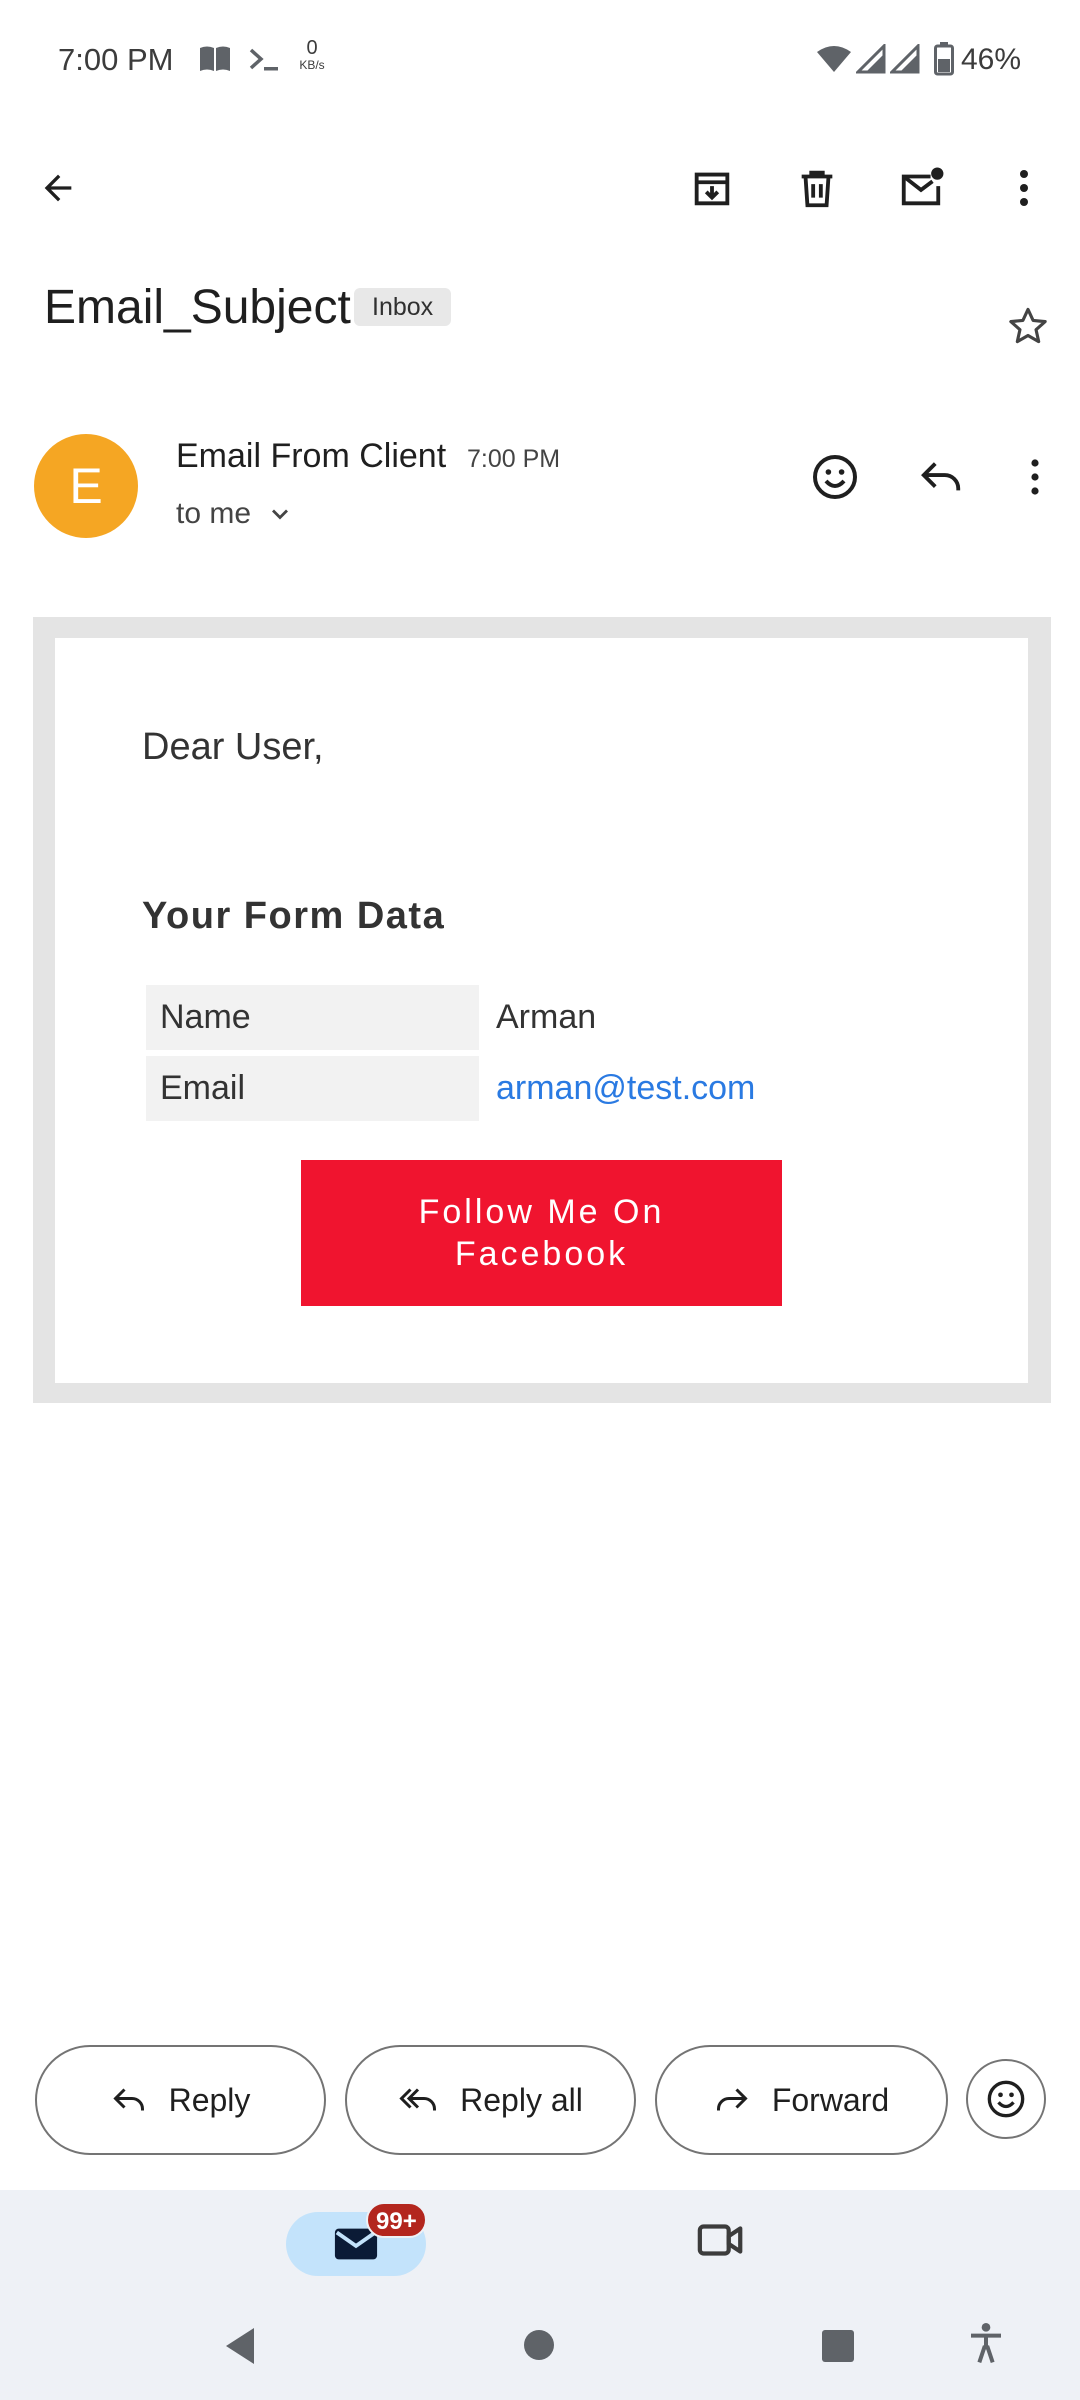  I want to click on form-row-value-name: Arman, so click(546, 1017).